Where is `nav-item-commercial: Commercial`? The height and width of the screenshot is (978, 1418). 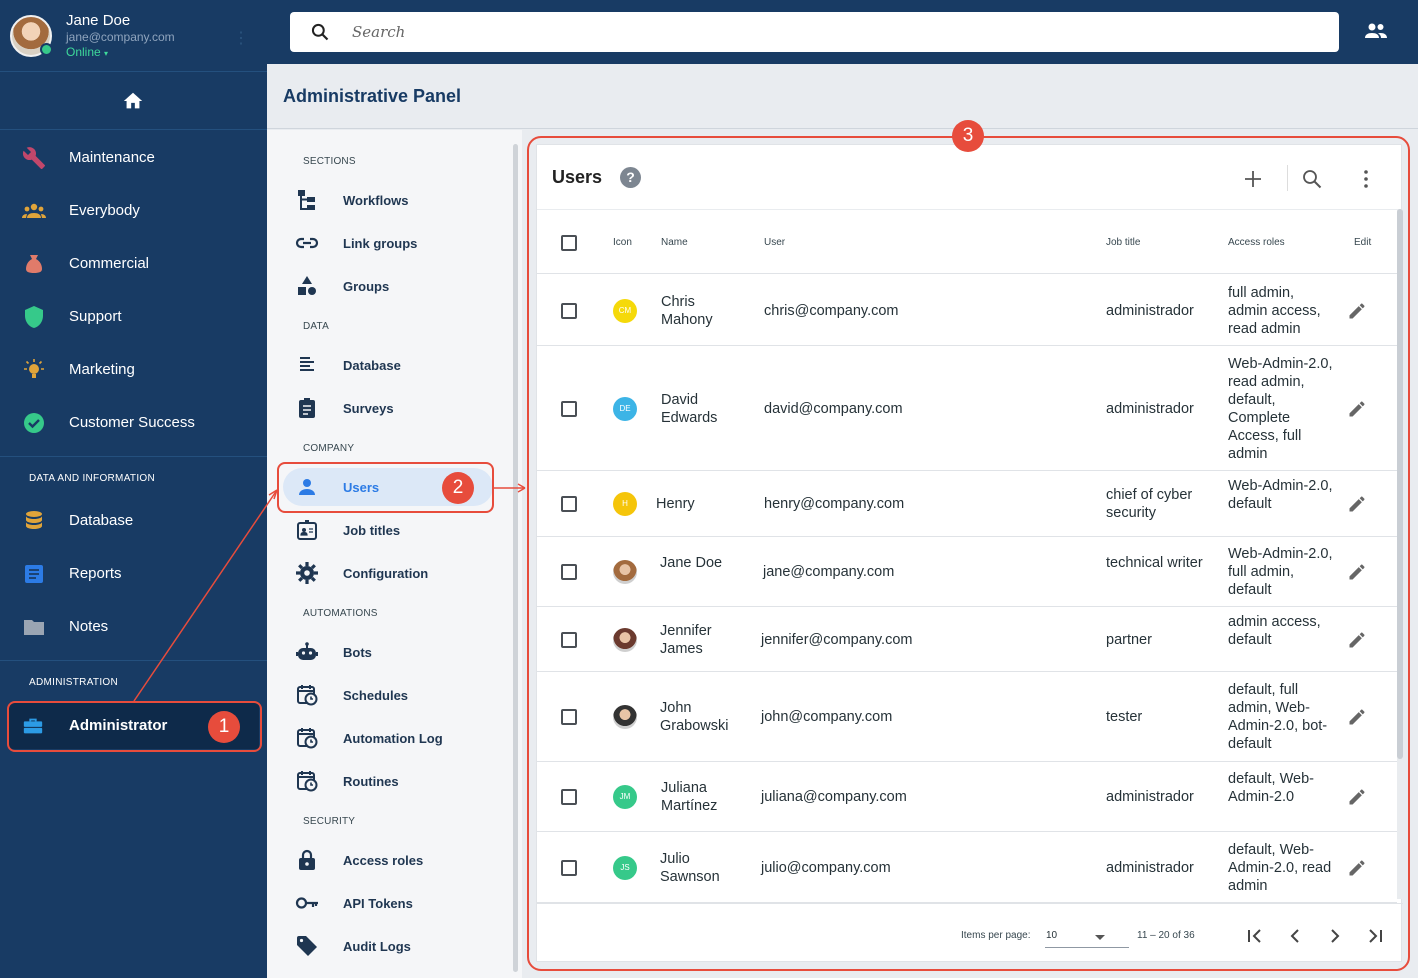 nav-item-commercial: Commercial is located at coordinates (133, 264).